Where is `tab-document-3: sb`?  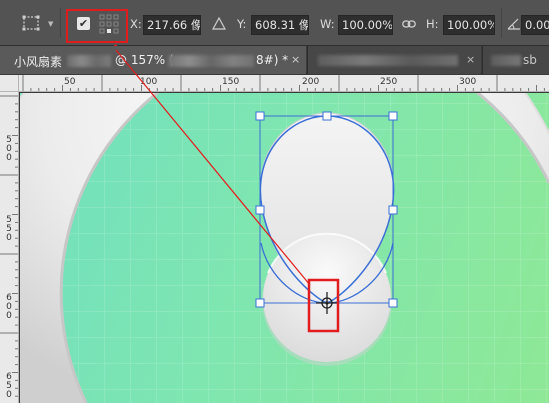 tab-document-3: sb is located at coordinates (515, 60).